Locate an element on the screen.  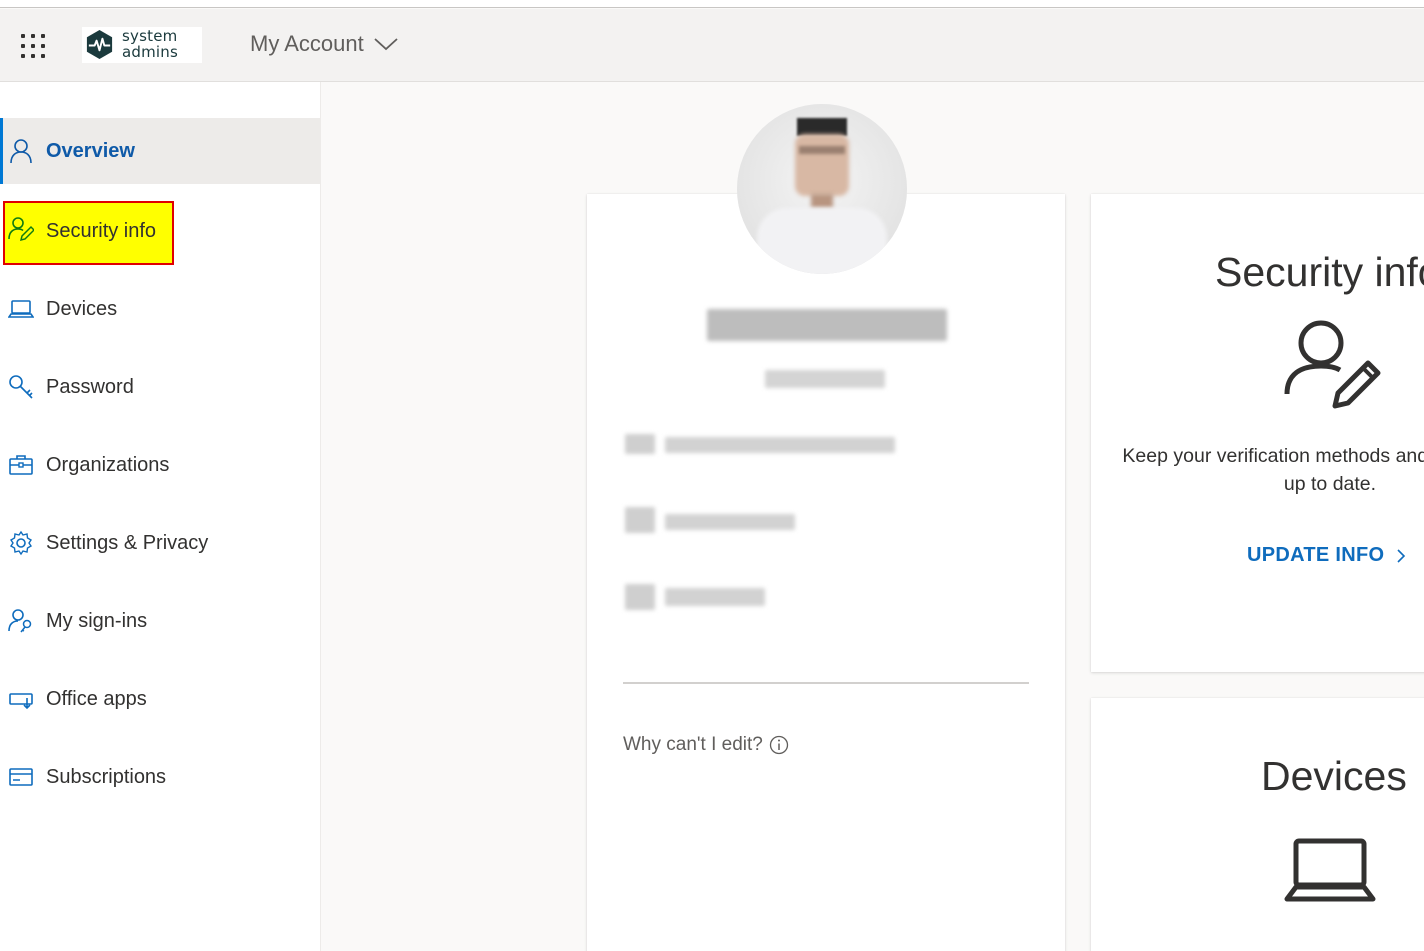
waffle-icon is located at coordinates (33, 46).